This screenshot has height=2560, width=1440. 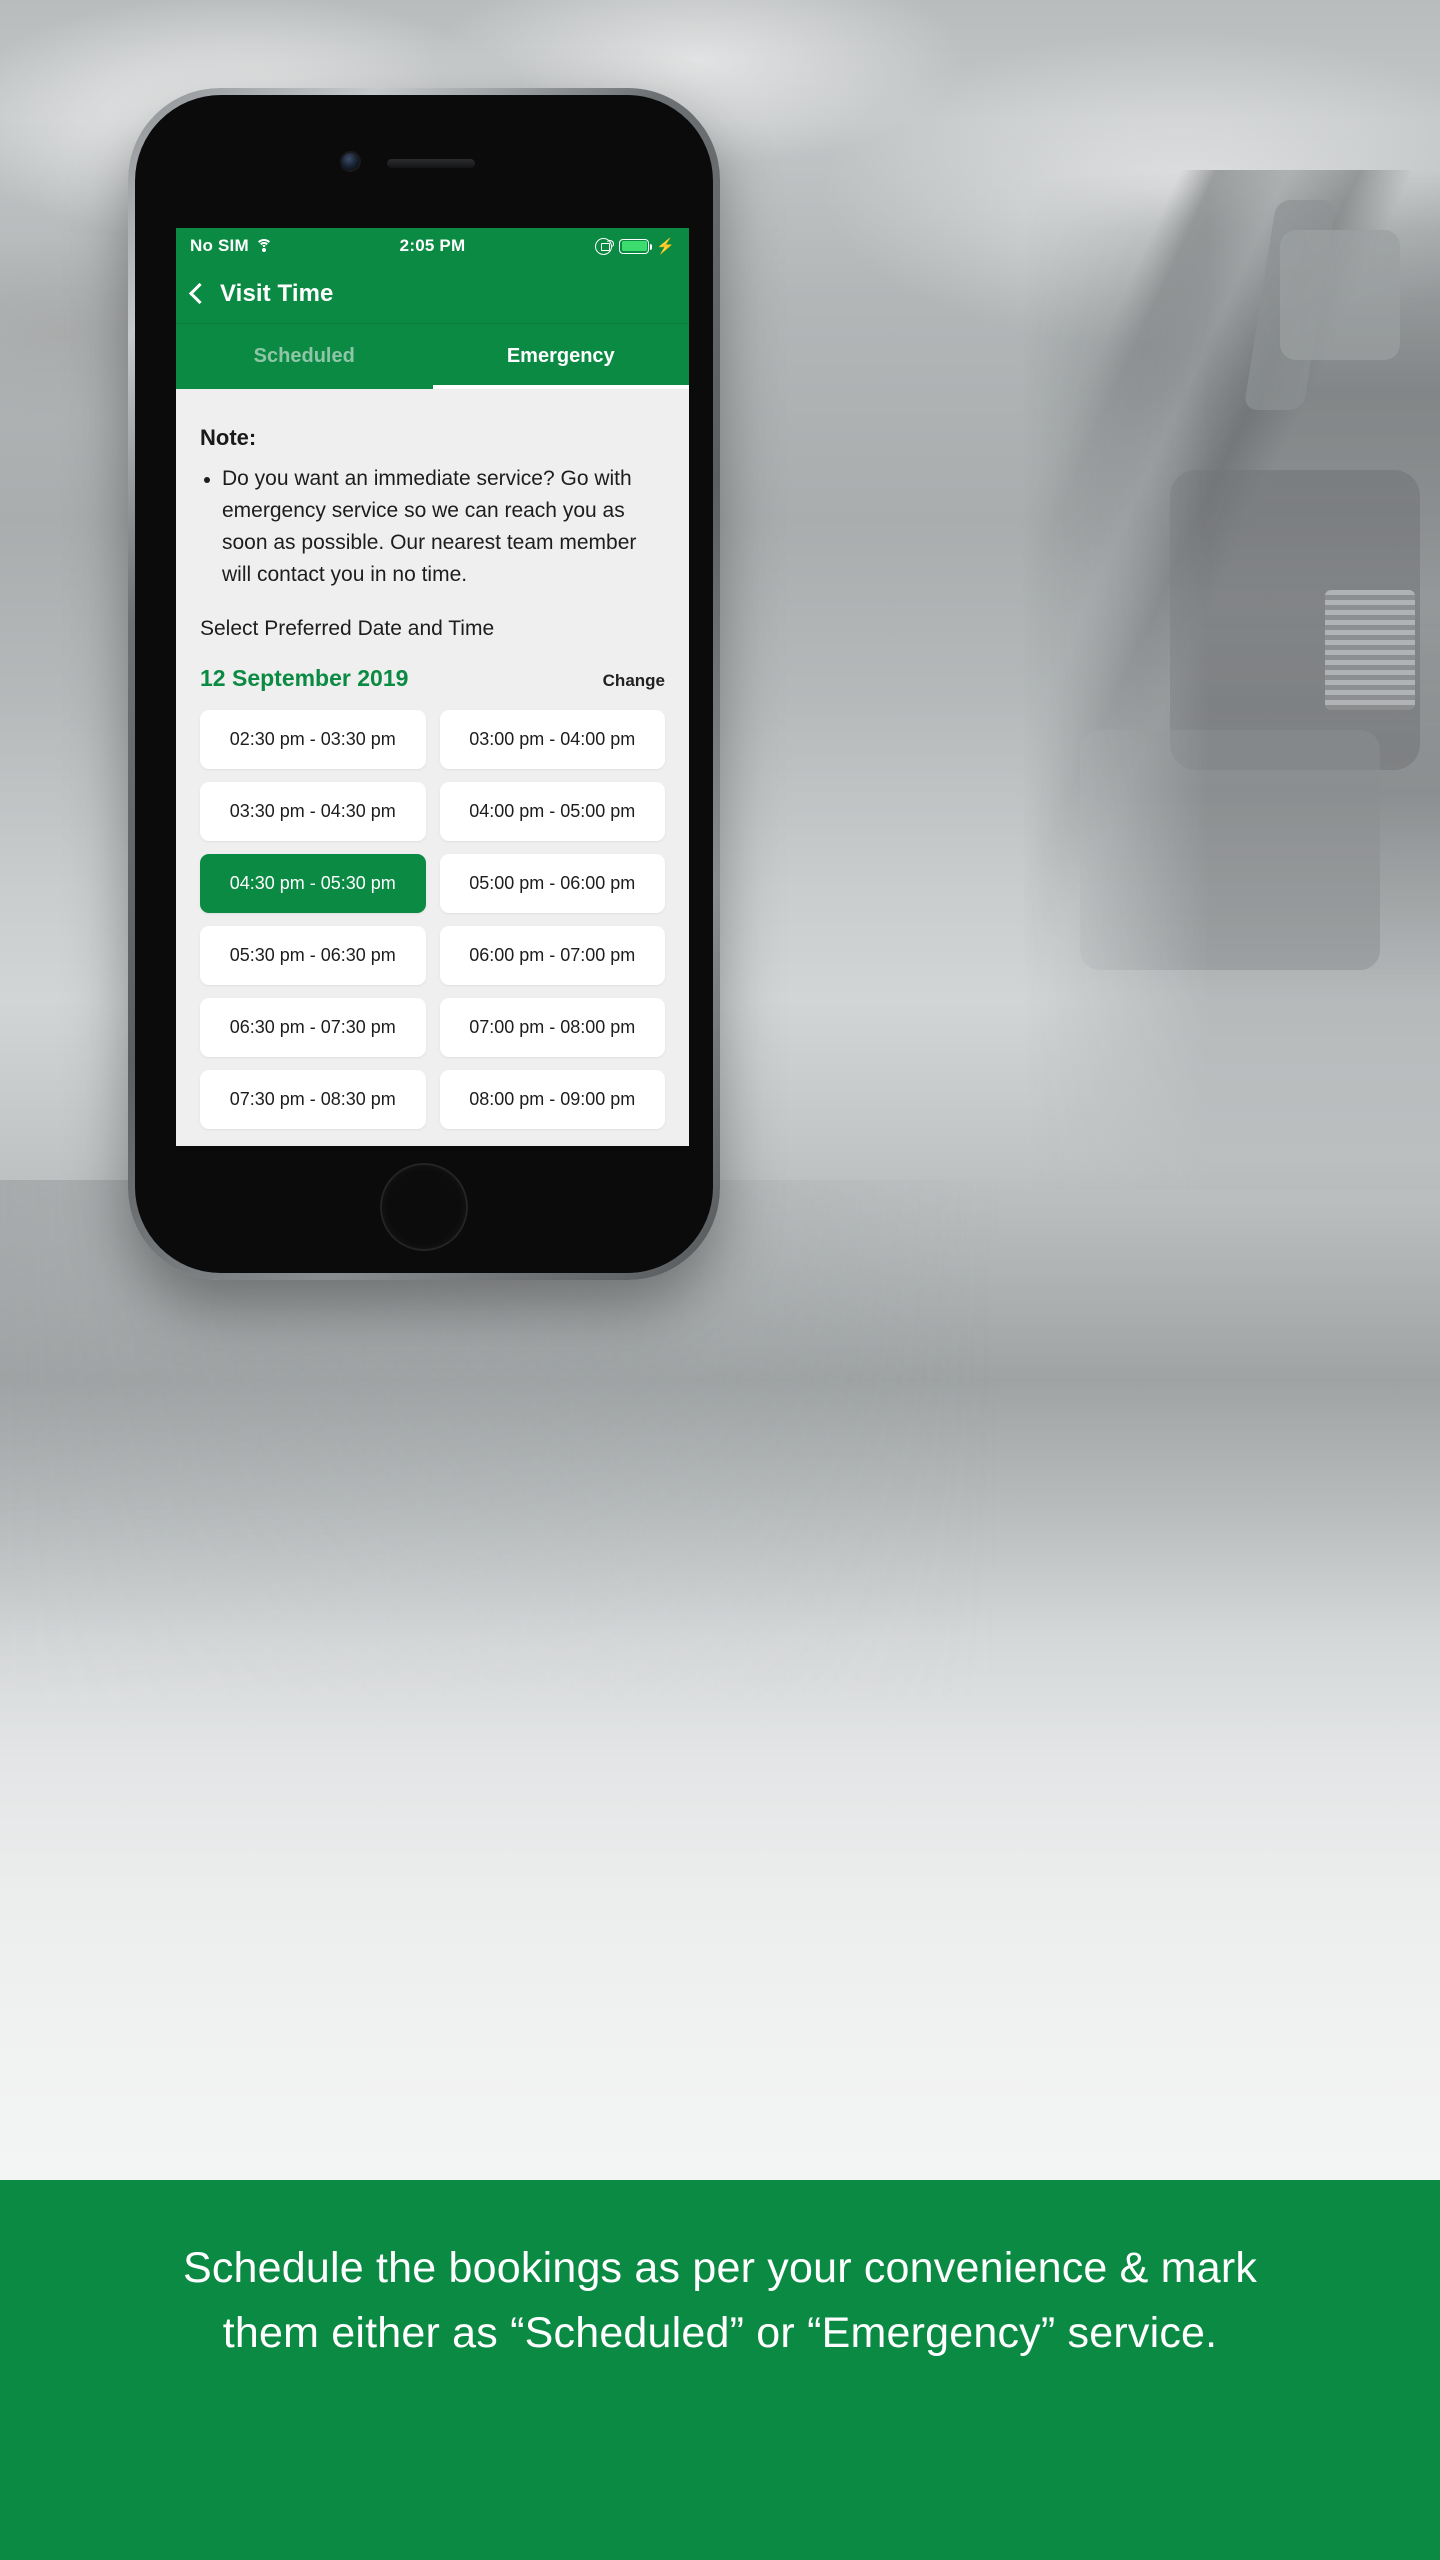 What do you see at coordinates (219, 245) in the screenshot?
I see `carrier-label: No SIM` at bounding box center [219, 245].